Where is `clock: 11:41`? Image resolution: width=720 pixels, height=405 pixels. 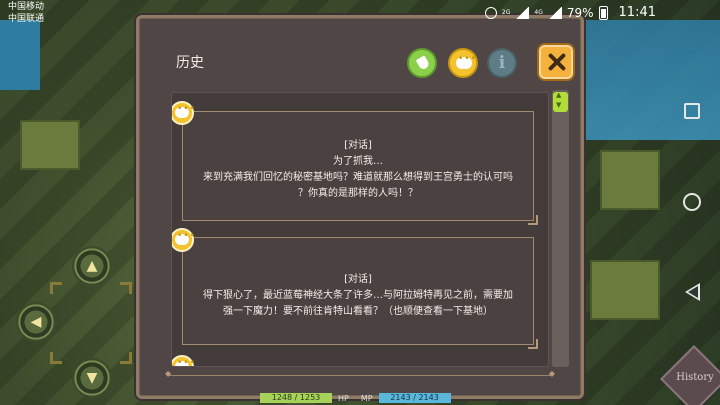
clock: 11:41 is located at coordinates (637, 12).